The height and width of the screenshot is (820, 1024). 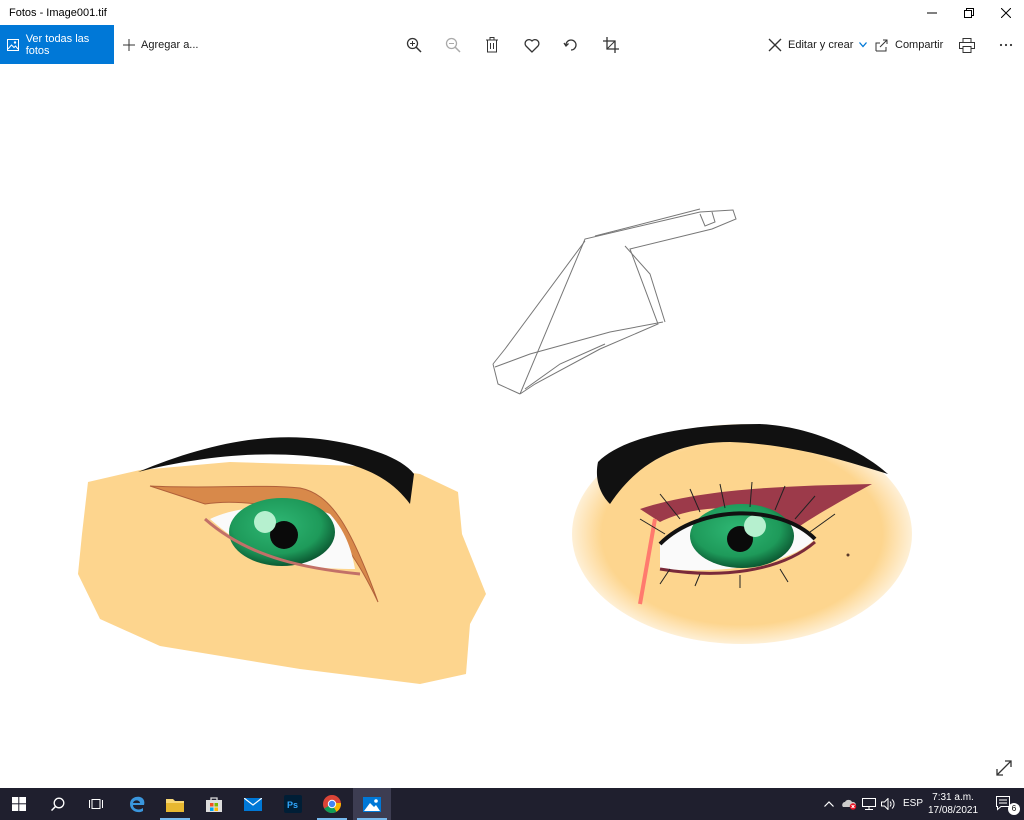 What do you see at coordinates (821, 44) in the screenshot?
I see `edit-create-label: Editar y crear` at bounding box center [821, 44].